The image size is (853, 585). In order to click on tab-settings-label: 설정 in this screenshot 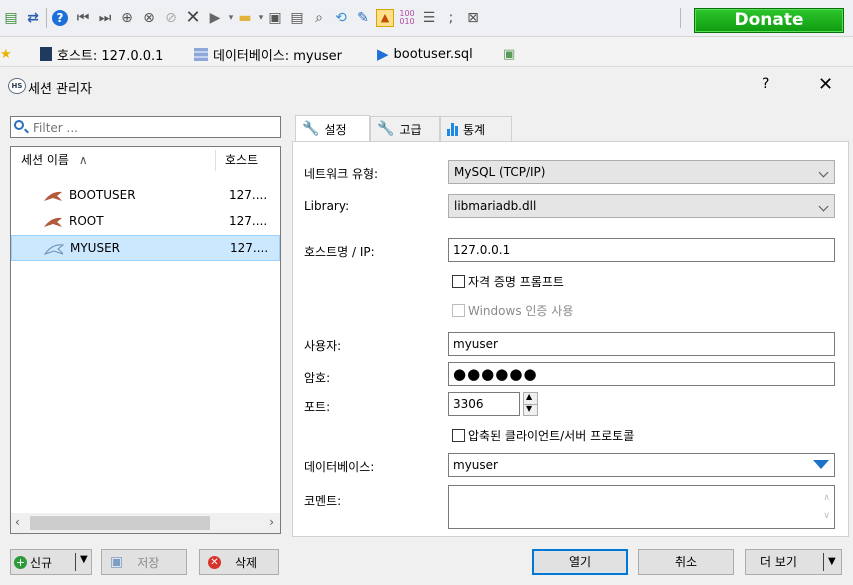, I will do `click(335, 129)`.